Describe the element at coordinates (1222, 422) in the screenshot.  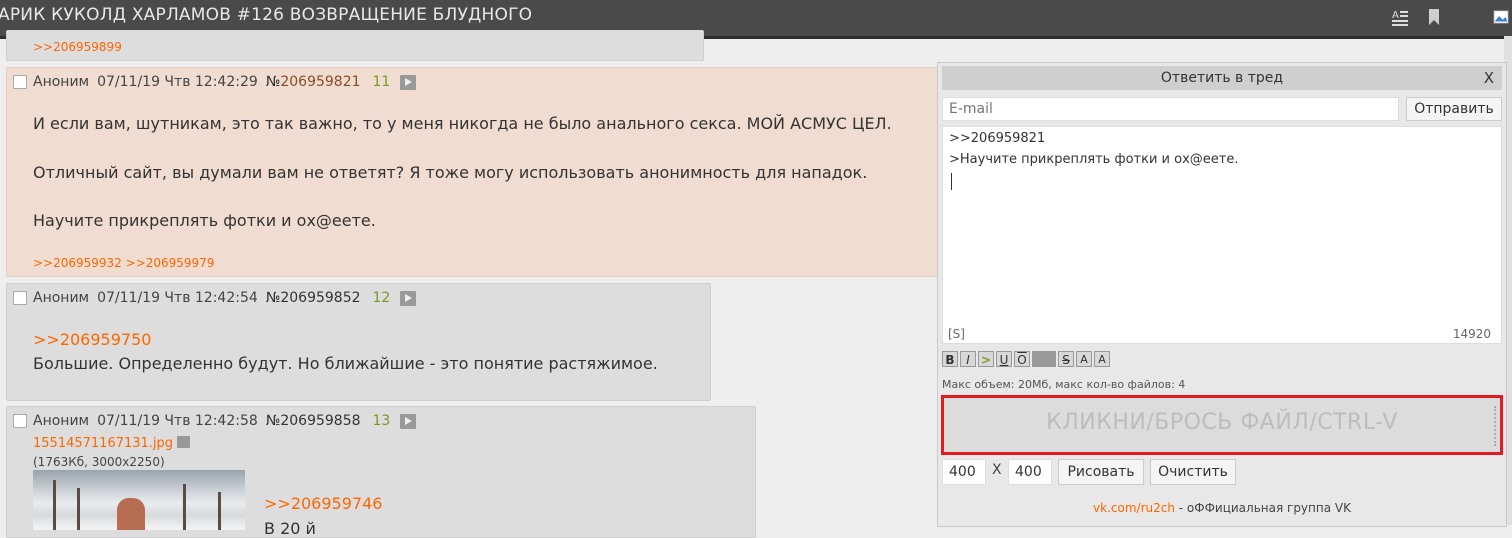
I see `dropzone-label: КЛИКНИ/БРОСЬ ФАЙЛ/CTRL-V` at that location.